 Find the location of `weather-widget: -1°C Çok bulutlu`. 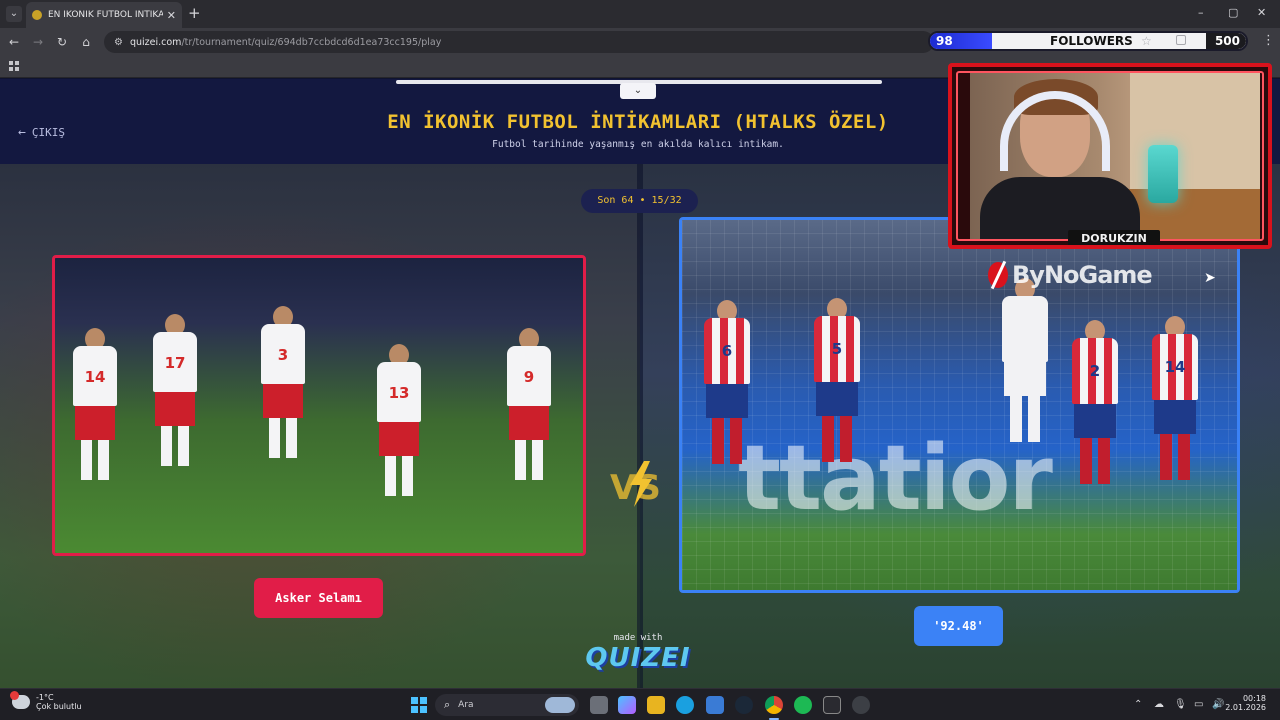

weather-widget: -1°C Çok bulutlu is located at coordinates (46, 701).